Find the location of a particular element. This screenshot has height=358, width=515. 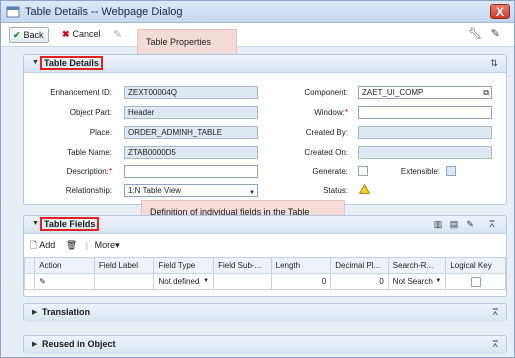

component-field: ZAET_UI_COMP ⧉ is located at coordinates (425, 92).